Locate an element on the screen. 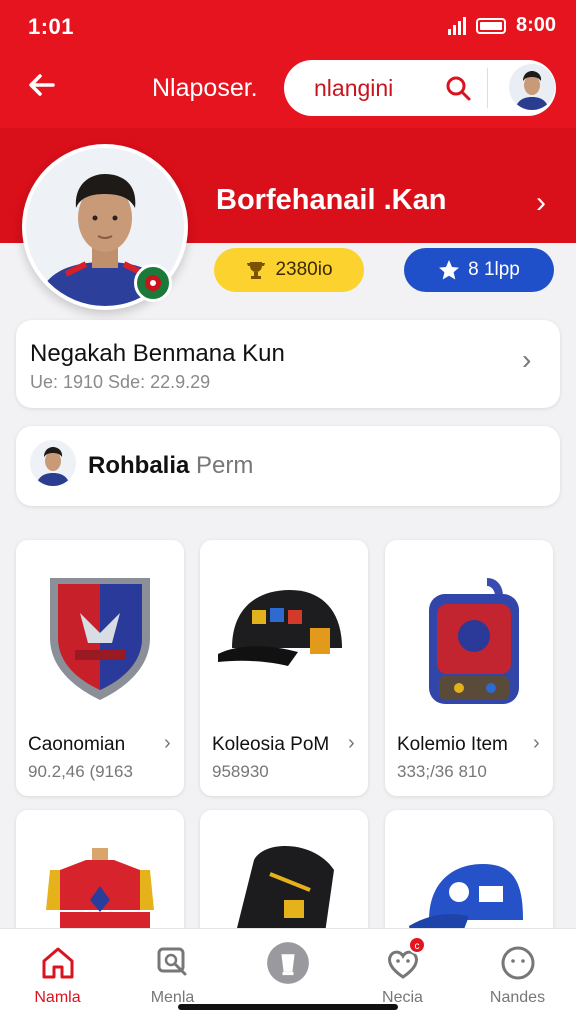 This screenshot has width=576, height=1024. nav-profile: Nandes is located at coordinates (517, 976).